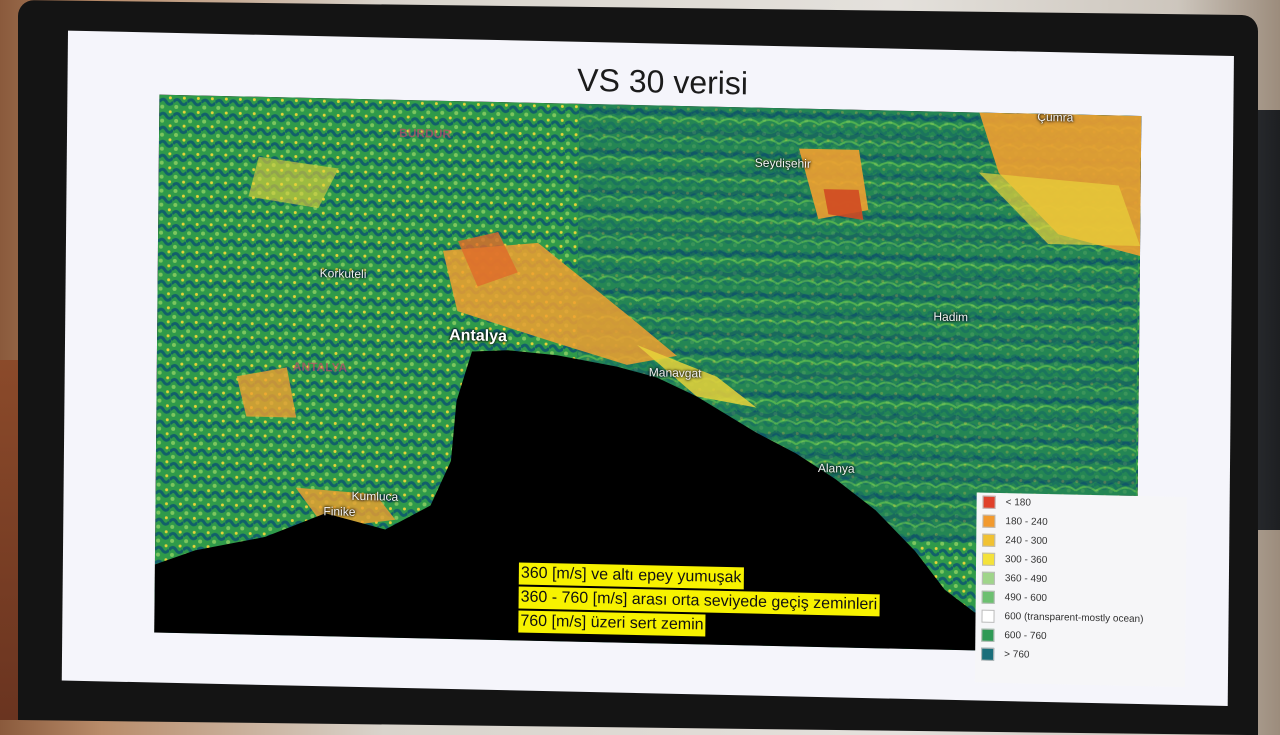 This screenshot has width=1280, height=735. What do you see at coordinates (1026, 598) in the screenshot?
I see `legend-label: 490 - 600` at bounding box center [1026, 598].